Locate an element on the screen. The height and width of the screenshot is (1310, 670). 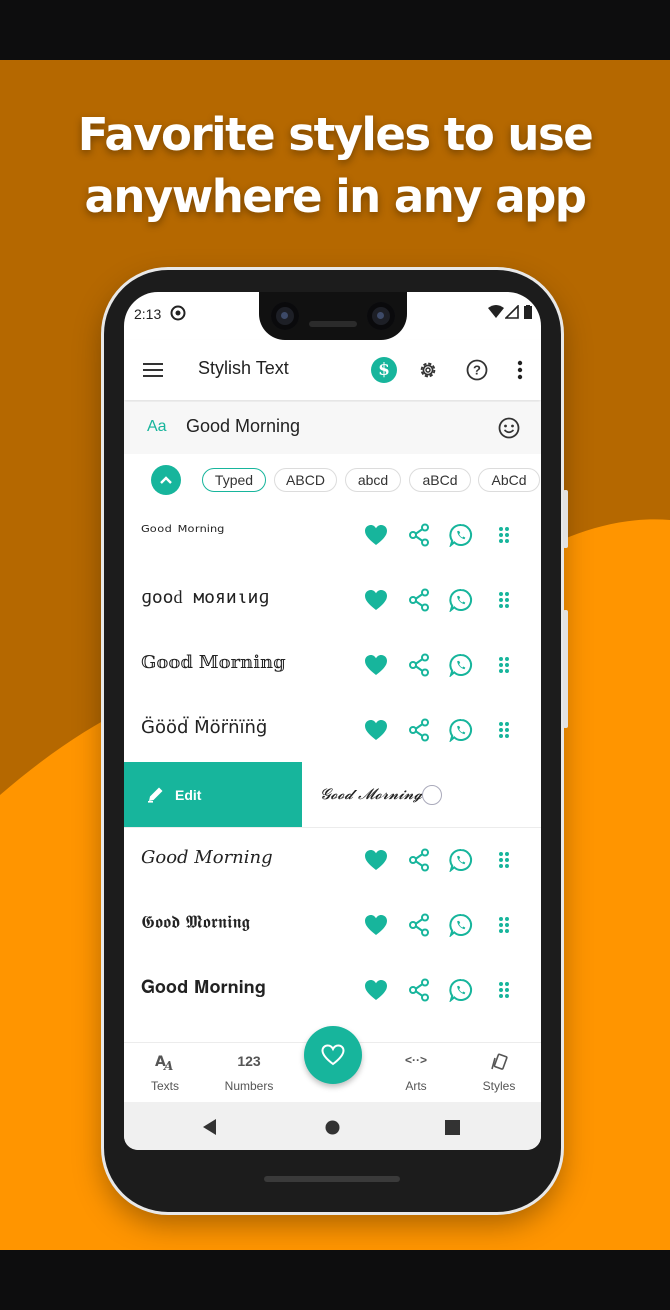
style-row: G̈ööd̈ M̈ör̈n̈ïn̈g̈ is located at coordinates (332, 729).